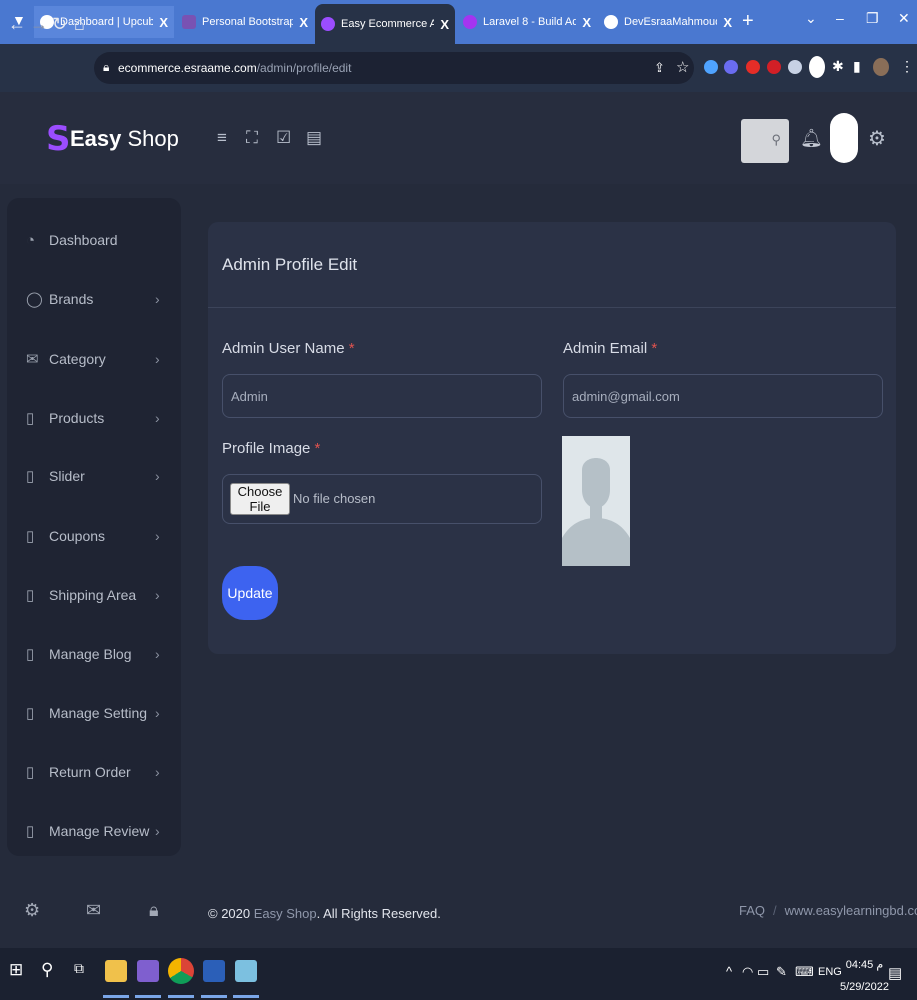 The width and height of the screenshot is (917, 1000). Describe the element at coordinates (729, 971) in the screenshot. I see `tray-chevron-icon: ^` at that location.